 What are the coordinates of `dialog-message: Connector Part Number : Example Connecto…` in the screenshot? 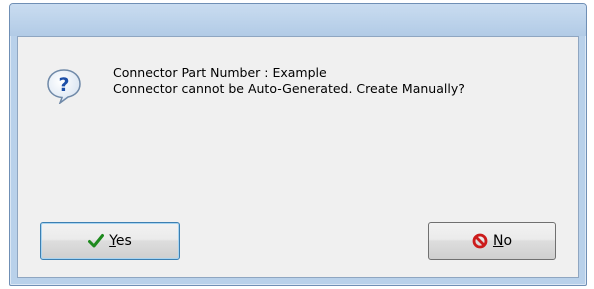 It's located at (289, 81).